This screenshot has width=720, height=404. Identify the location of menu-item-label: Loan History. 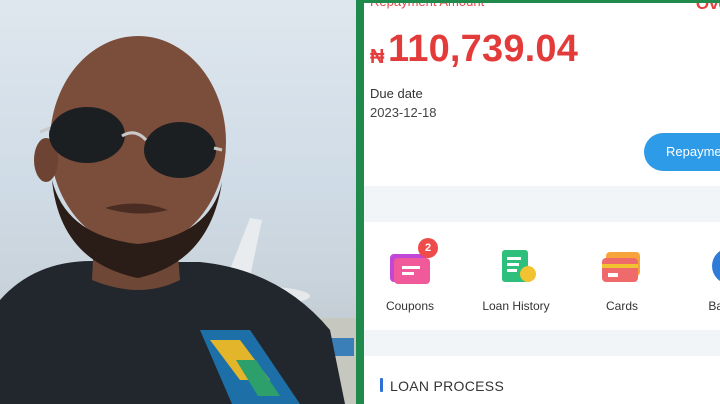
(516, 306).